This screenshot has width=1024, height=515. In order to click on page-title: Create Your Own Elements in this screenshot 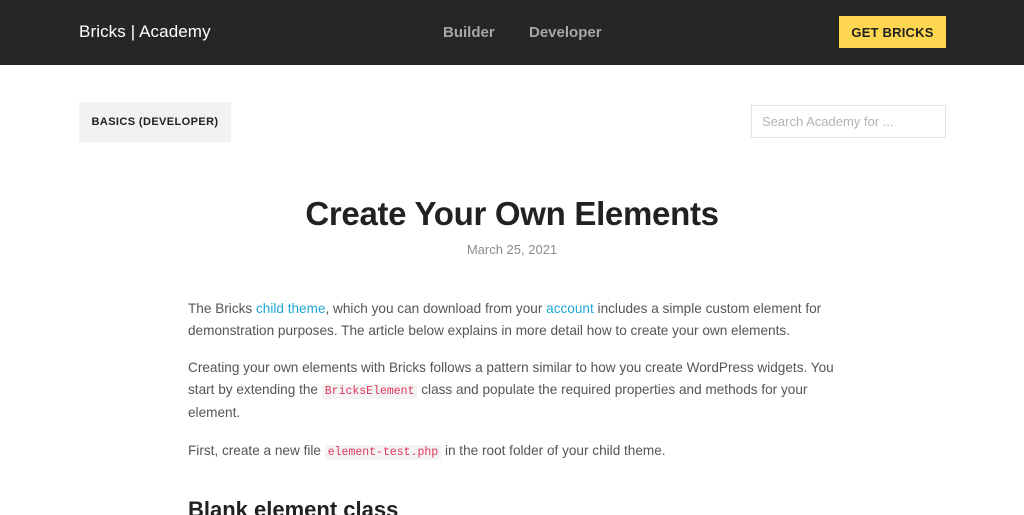, I will do `click(512, 213)`.